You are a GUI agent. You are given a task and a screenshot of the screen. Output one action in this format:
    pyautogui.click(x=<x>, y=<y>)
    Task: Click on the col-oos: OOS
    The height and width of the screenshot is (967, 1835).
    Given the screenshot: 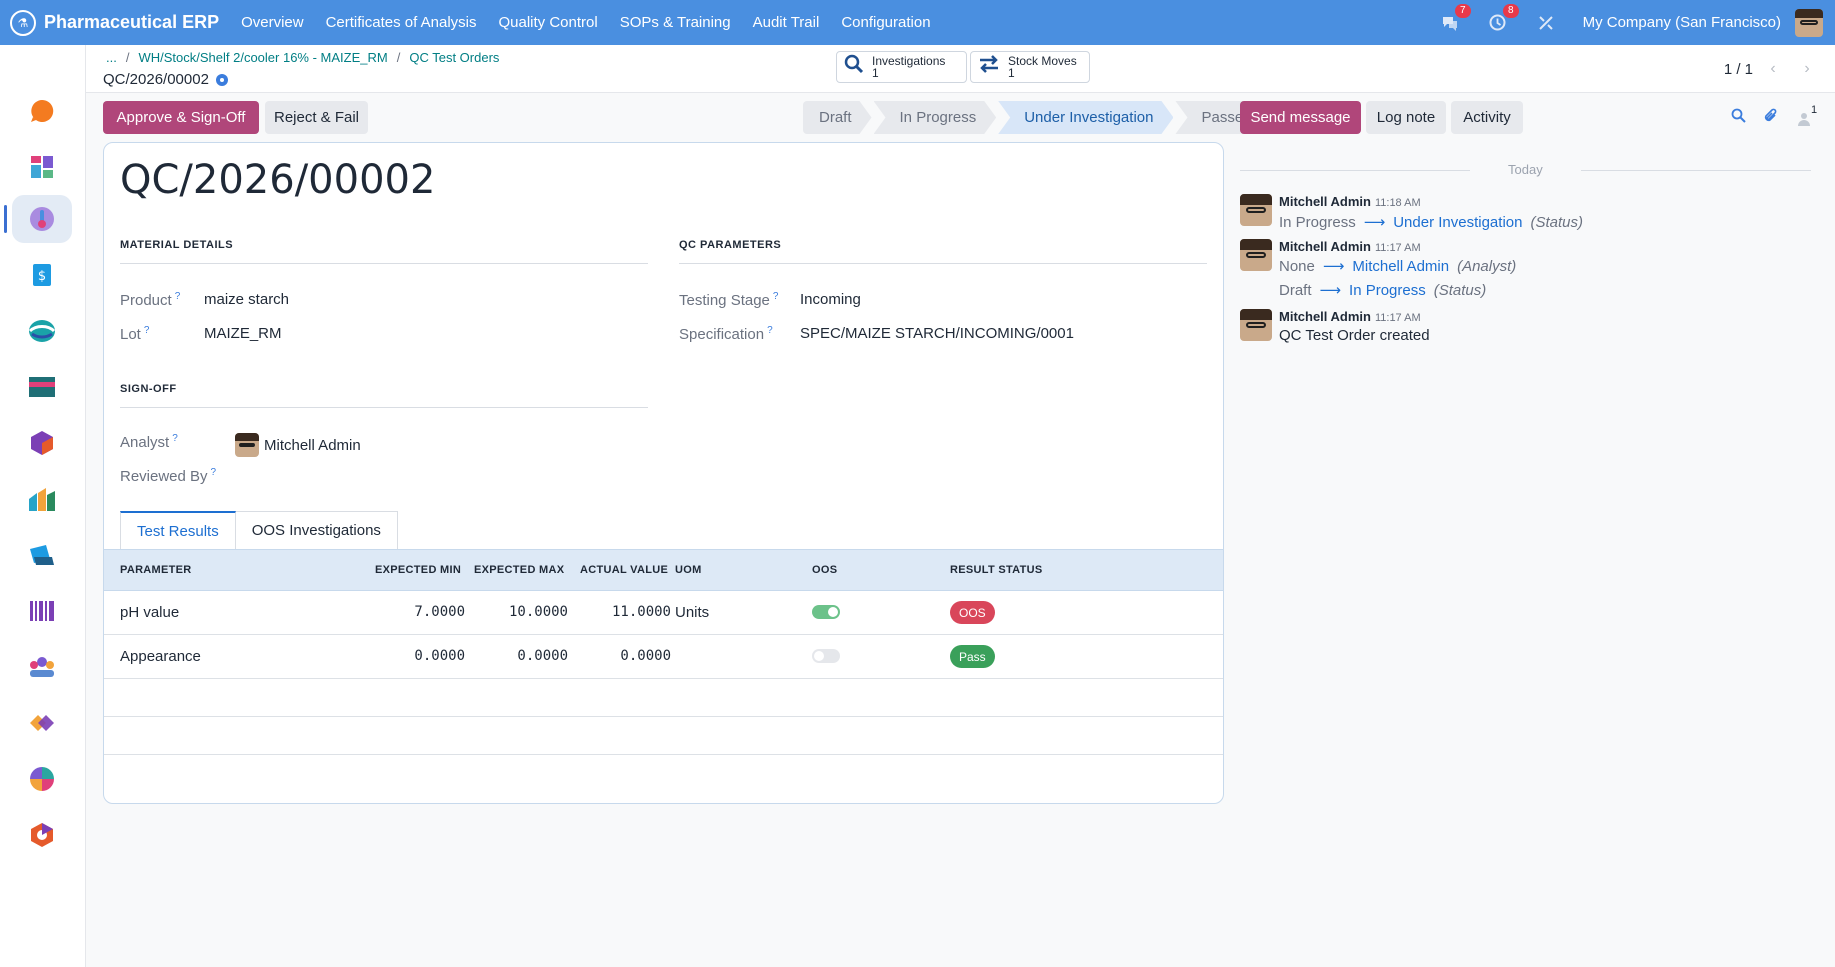 What is the action you would take?
    pyautogui.click(x=824, y=570)
    